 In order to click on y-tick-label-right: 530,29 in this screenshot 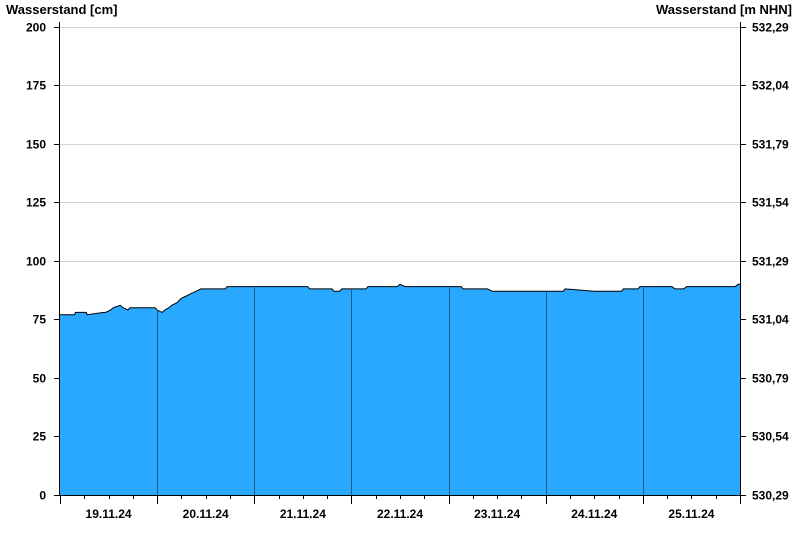, I will do `click(770, 496)`.